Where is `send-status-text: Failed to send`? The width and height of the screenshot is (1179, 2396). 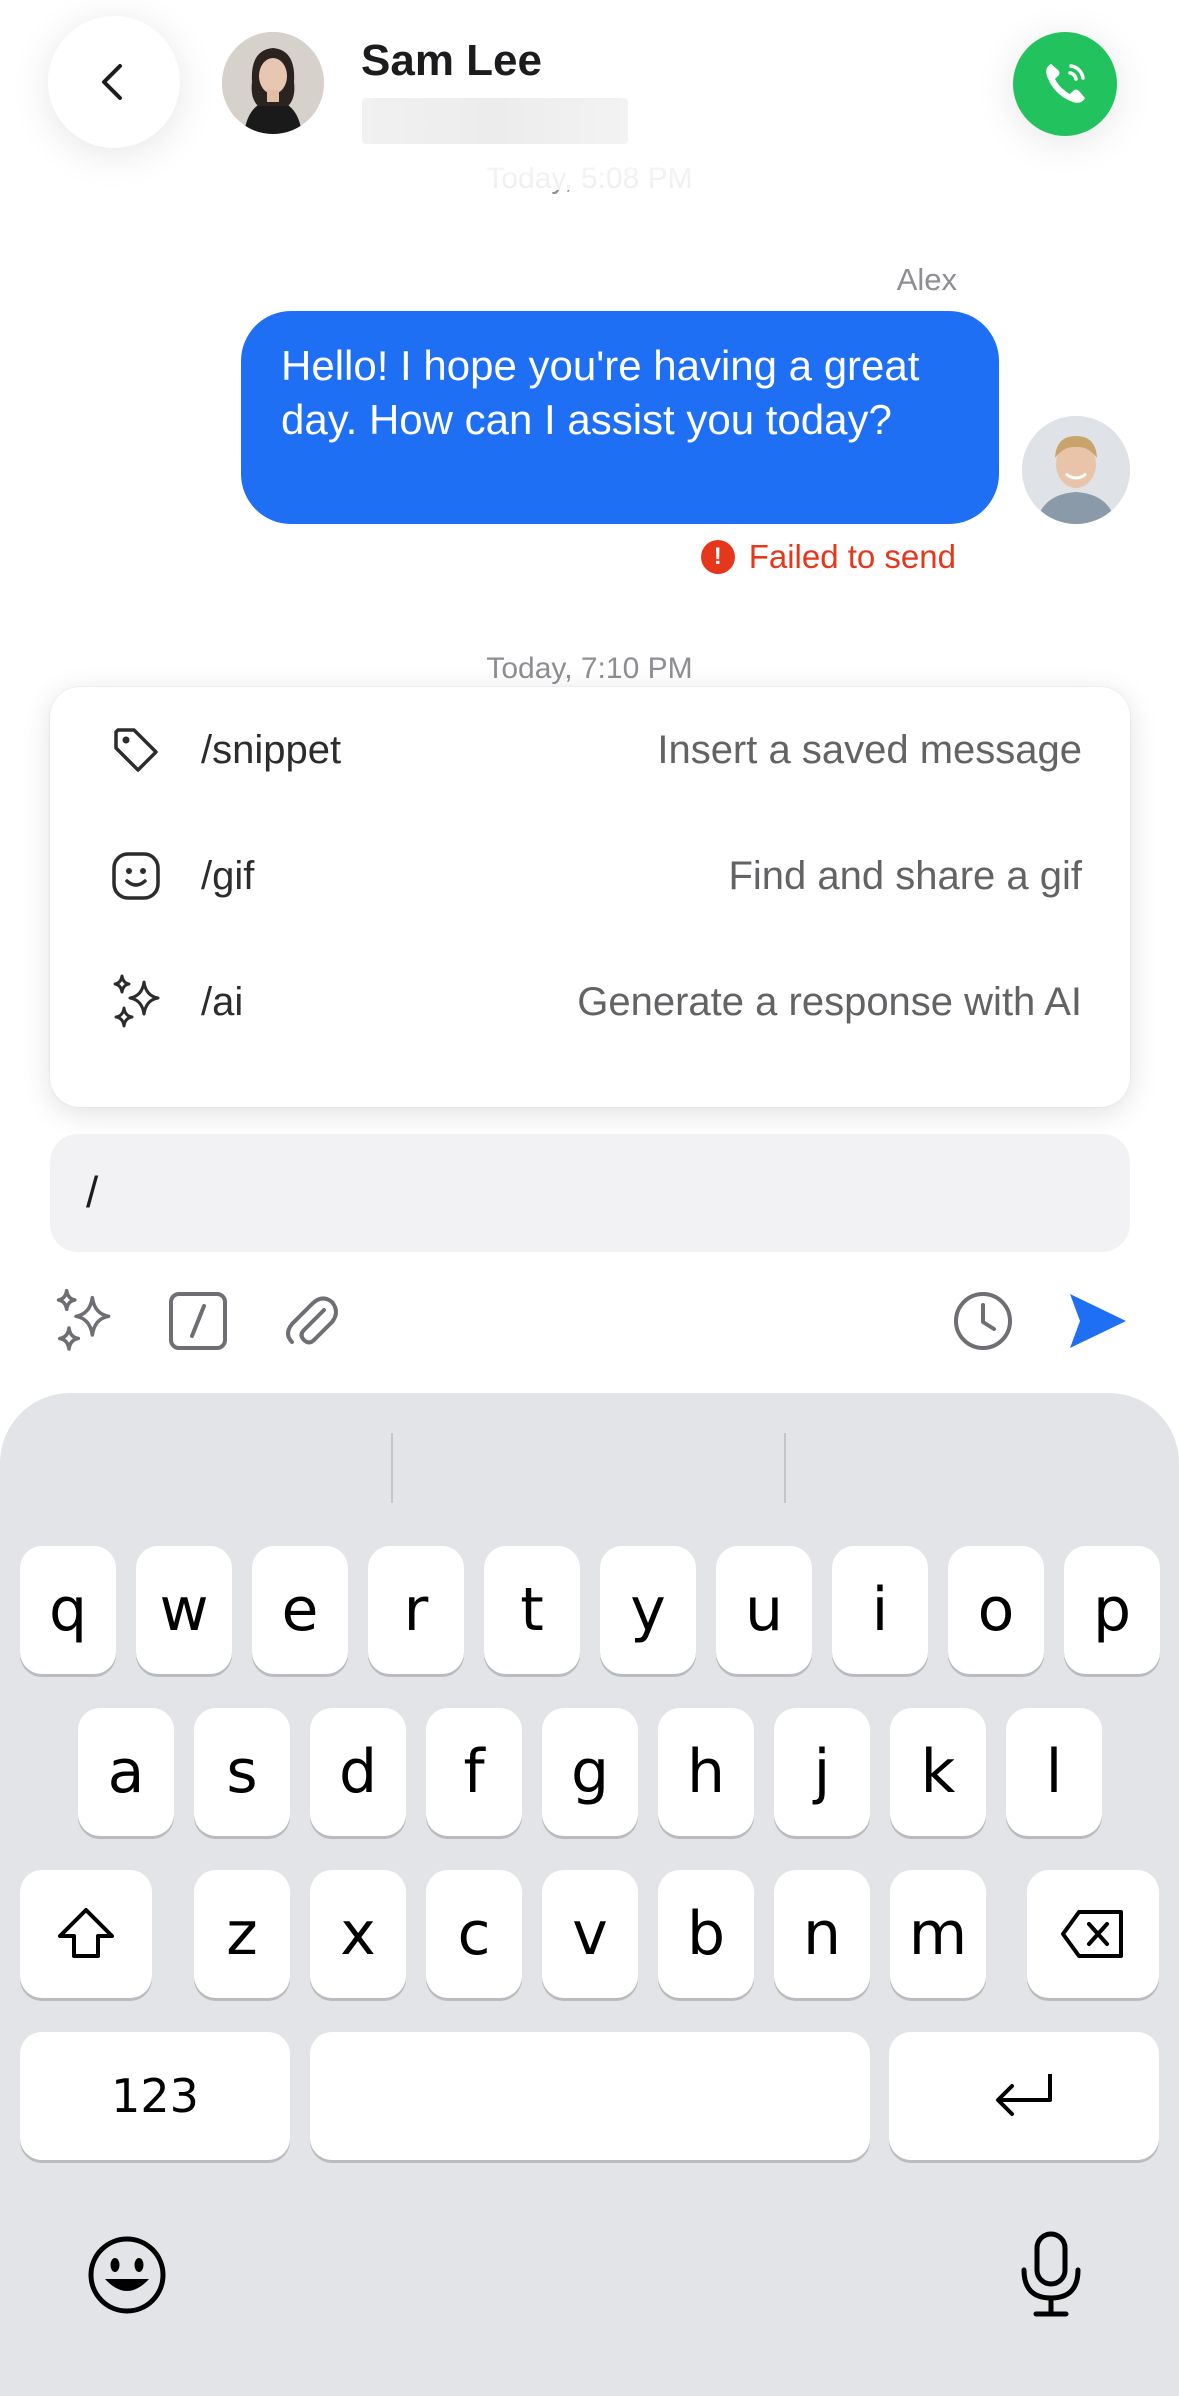
send-status-text: Failed to send is located at coordinates (852, 556).